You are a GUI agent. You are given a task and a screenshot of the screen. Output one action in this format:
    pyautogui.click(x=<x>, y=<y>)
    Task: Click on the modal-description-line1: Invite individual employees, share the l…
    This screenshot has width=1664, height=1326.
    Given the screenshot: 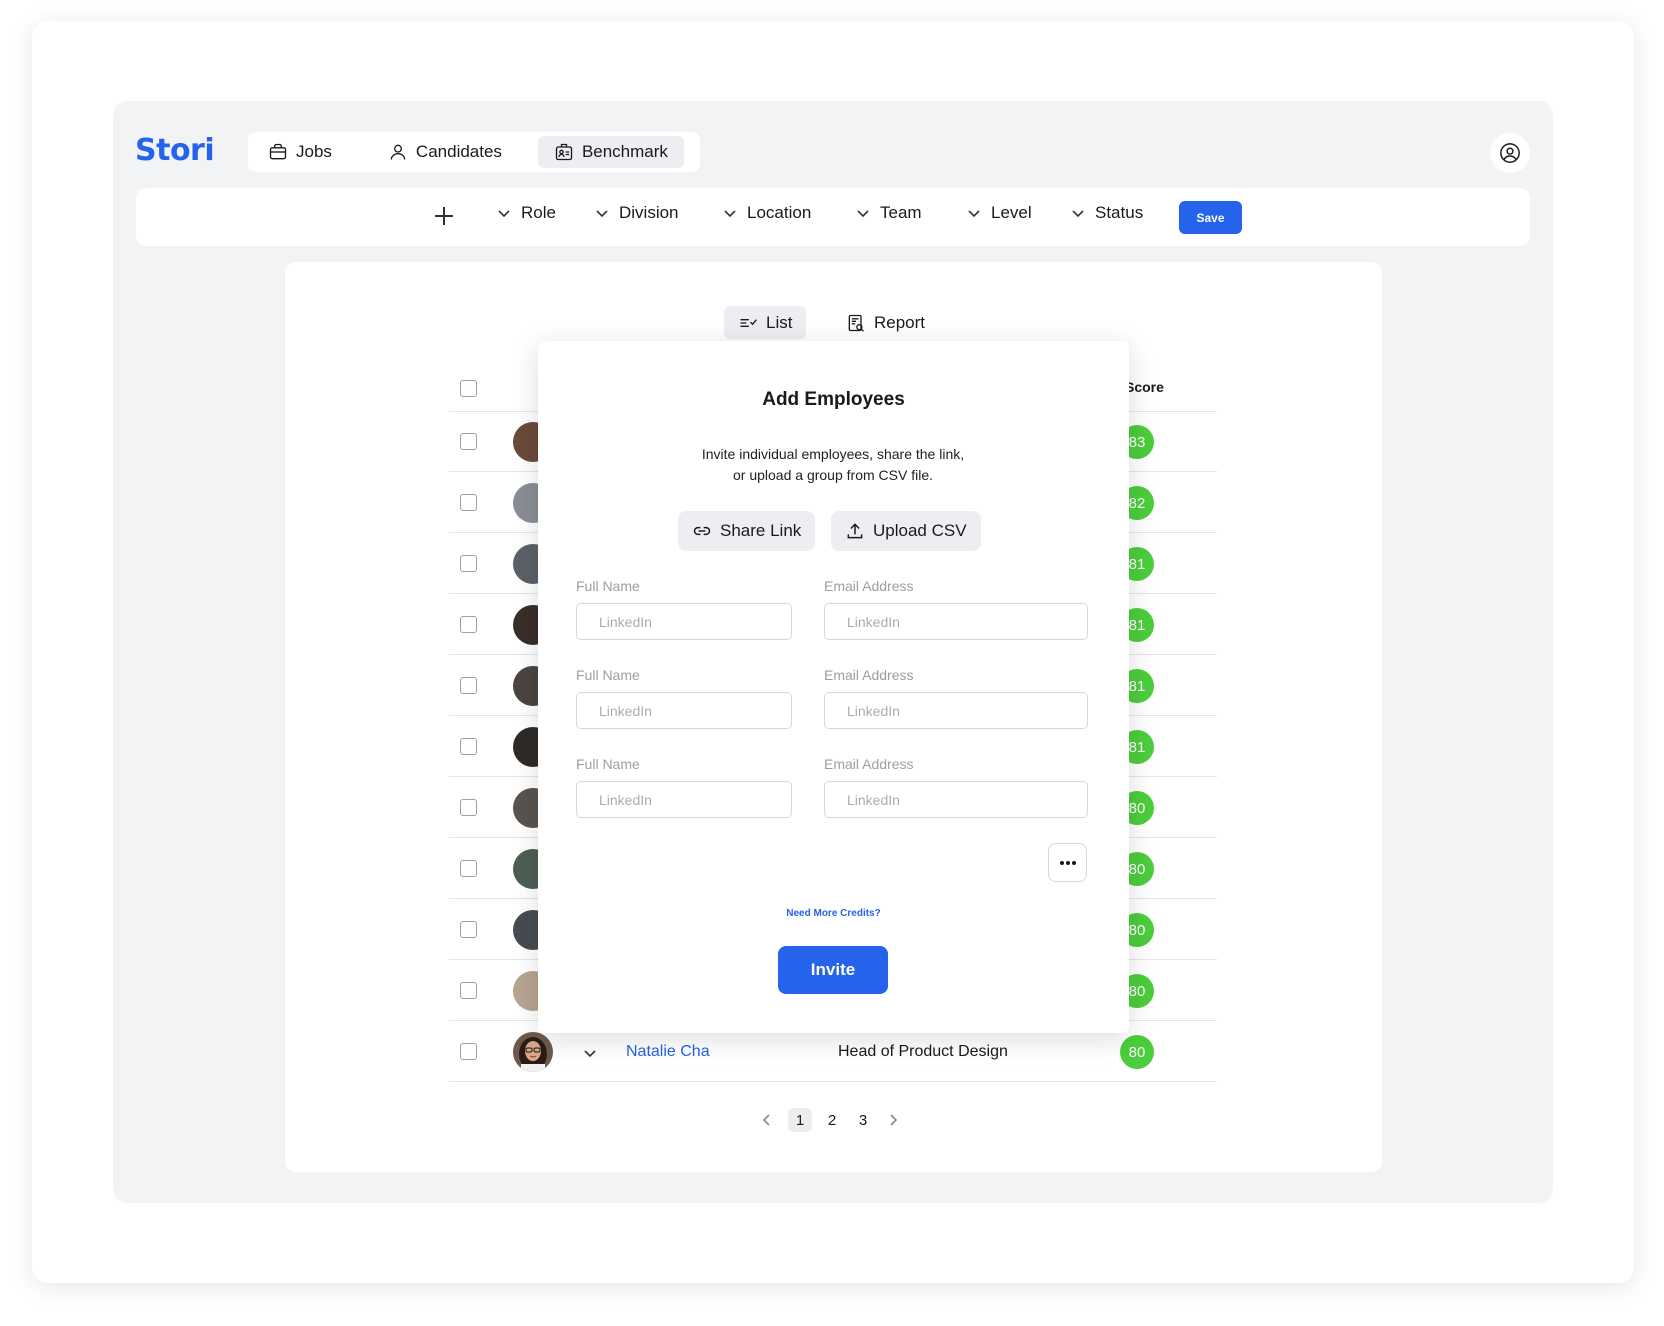 What is the action you would take?
    pyautogui.click(x=833, y=454)
    